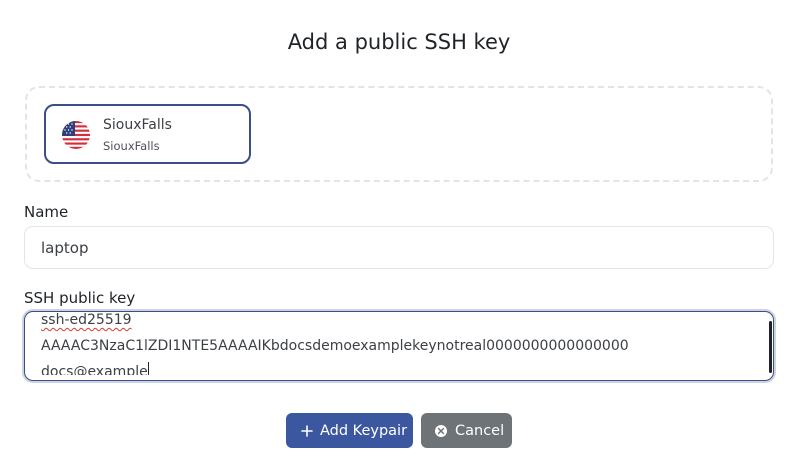 The width and height of the screenshot is (798, 472). Describe the element at coordinates (399, 42) in the screenshot. I see `dialog-title: Add a public SSH key` at that location.